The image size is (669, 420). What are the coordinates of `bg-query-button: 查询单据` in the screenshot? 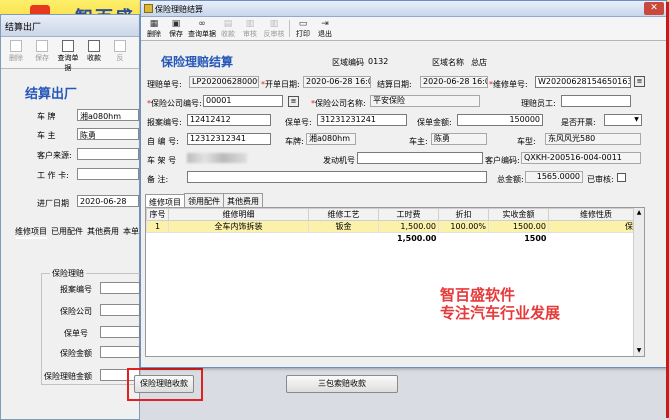 It's located at (68, 55).